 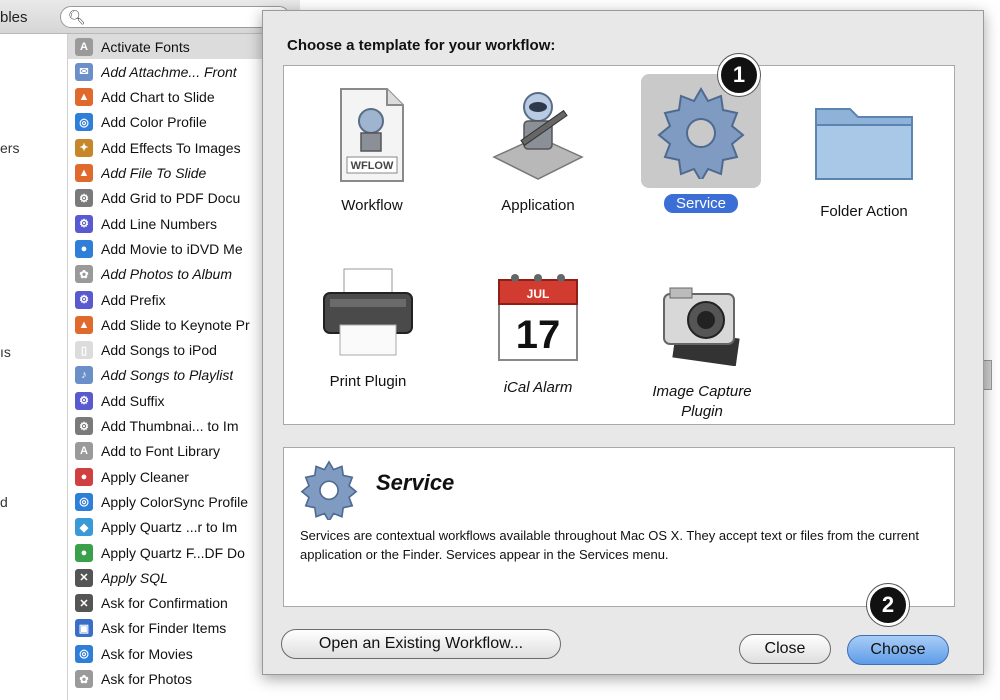 What do you see at coordinates (372, 166) in the screenshot?
I see `wflow-badge-text: WFLOW` at bounding box center [372, 166].